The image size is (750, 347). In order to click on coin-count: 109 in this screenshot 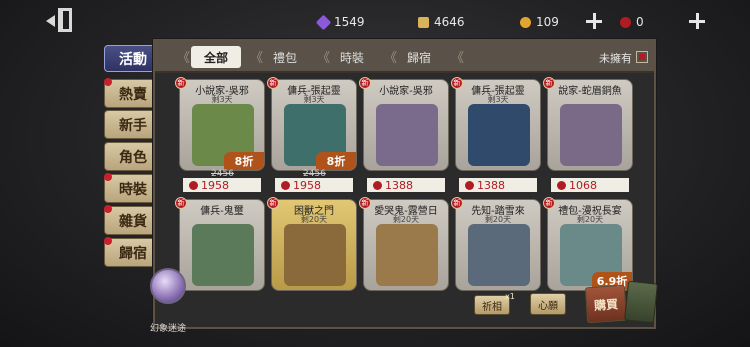, I will do `click(547, 22)`.